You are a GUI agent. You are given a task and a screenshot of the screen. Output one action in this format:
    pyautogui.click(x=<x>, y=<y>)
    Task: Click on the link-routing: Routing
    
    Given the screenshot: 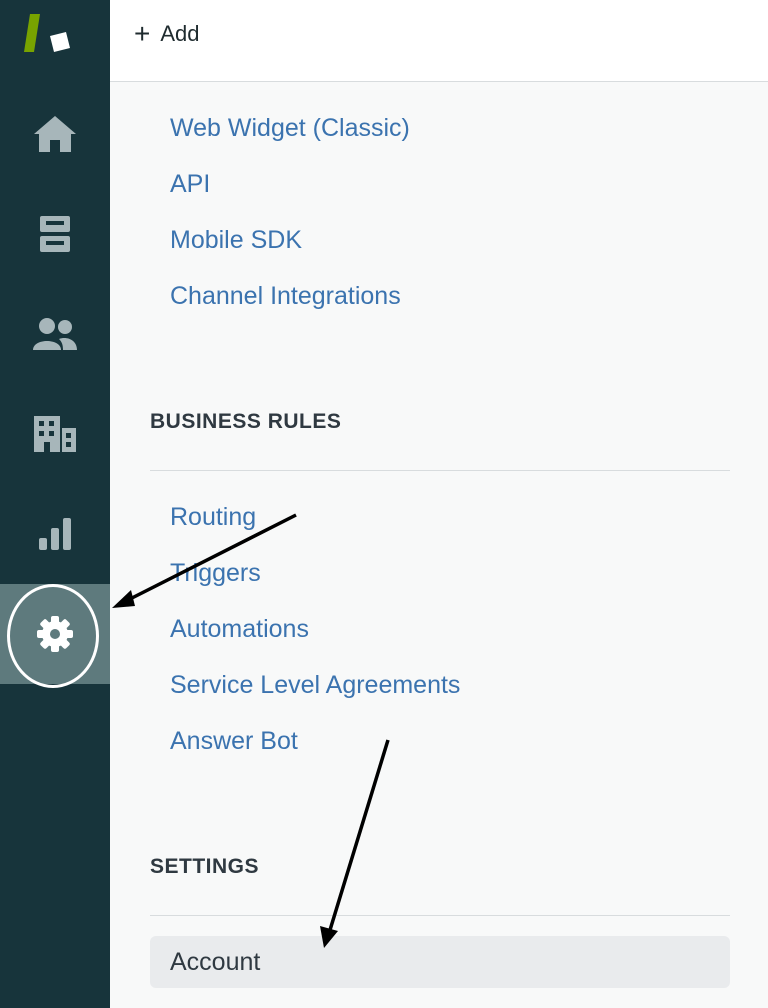 What is the action you would take?
    pyautogui.click(x=213, y=517)
    